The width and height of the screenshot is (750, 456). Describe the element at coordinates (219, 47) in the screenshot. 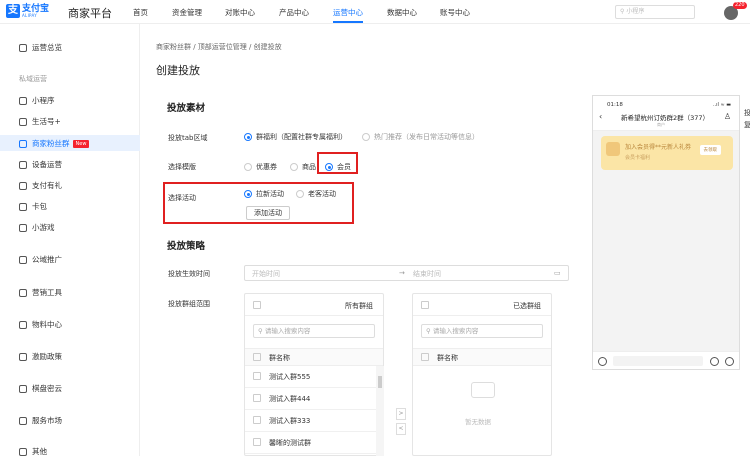

I see `breadcrumb: 商家粉丝群 / 顶部运营位管理 / 创建投放` at that location.